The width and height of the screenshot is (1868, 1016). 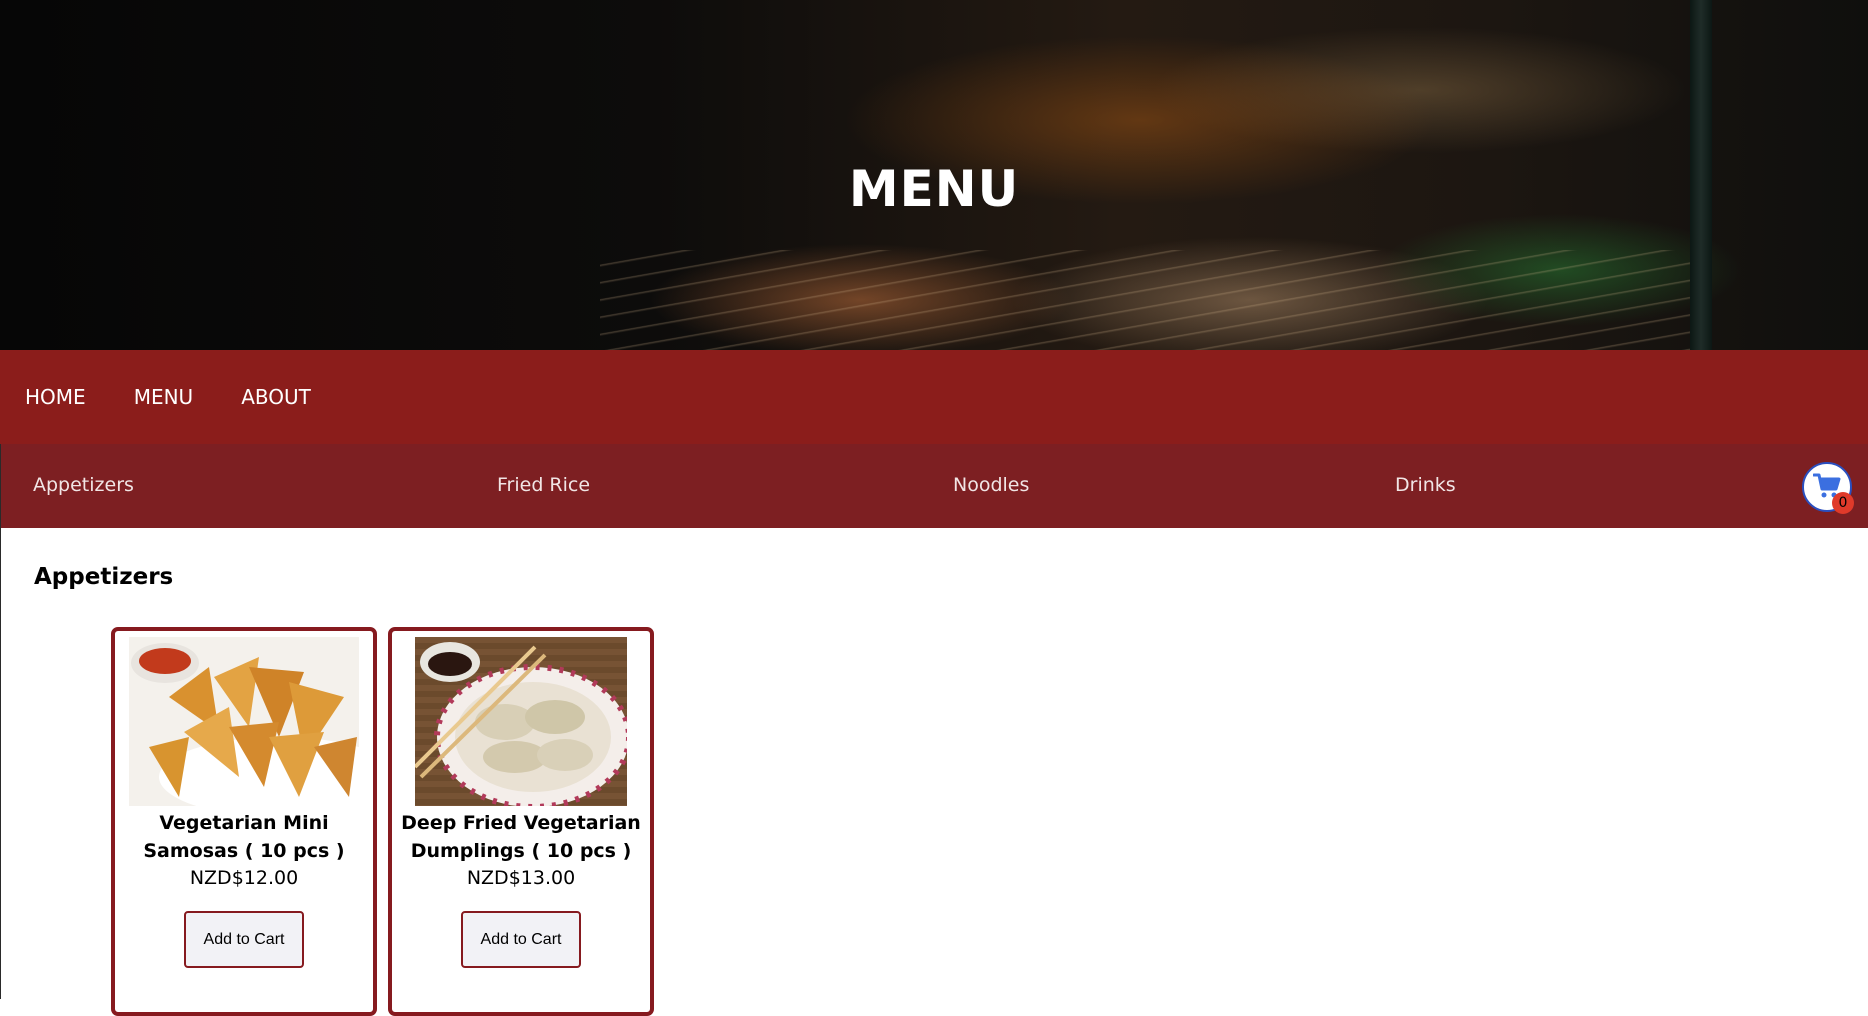 What do you see at coordinates (991, 485) in the screenshot?
I see `category-link-noodles: Noodles` at bounding box center [991, 485].